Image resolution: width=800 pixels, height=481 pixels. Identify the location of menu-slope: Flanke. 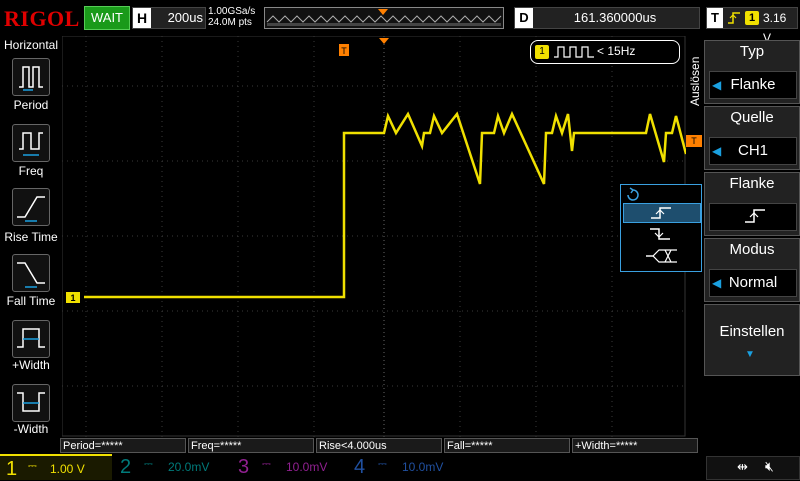
(752, 204).